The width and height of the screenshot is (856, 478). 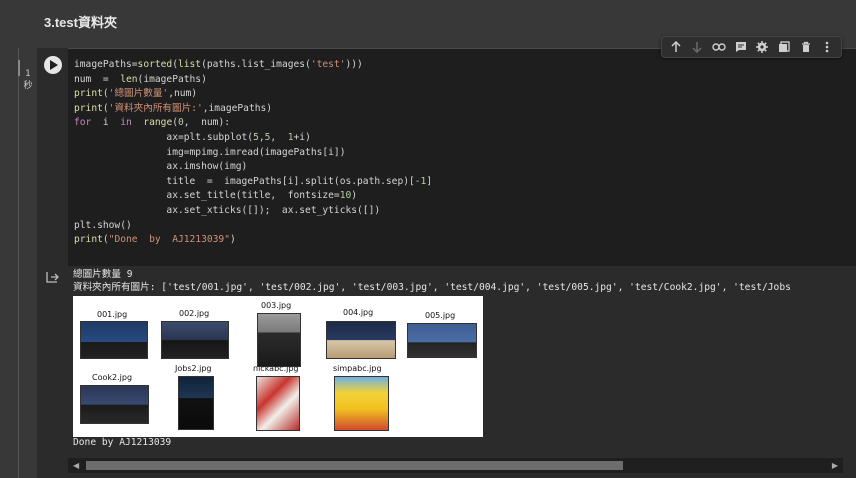 What do you see at coordinates (112, 377) in the screenshot?
I see `image-title: Cook2.jpg` at bounding box center [112, 377].